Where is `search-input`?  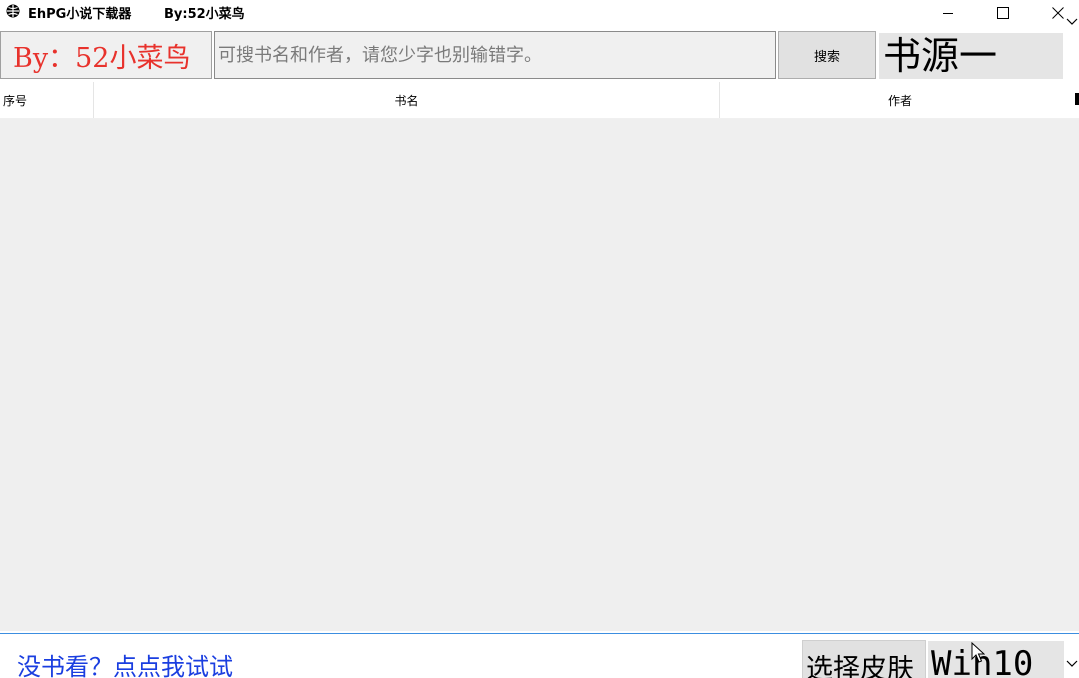
search-input is located at coordinates (495, 55).